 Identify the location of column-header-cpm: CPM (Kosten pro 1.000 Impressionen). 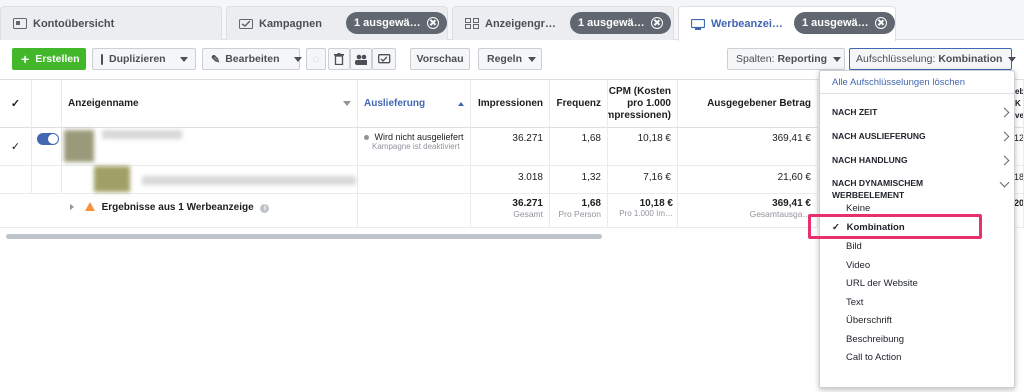
(643, 104).